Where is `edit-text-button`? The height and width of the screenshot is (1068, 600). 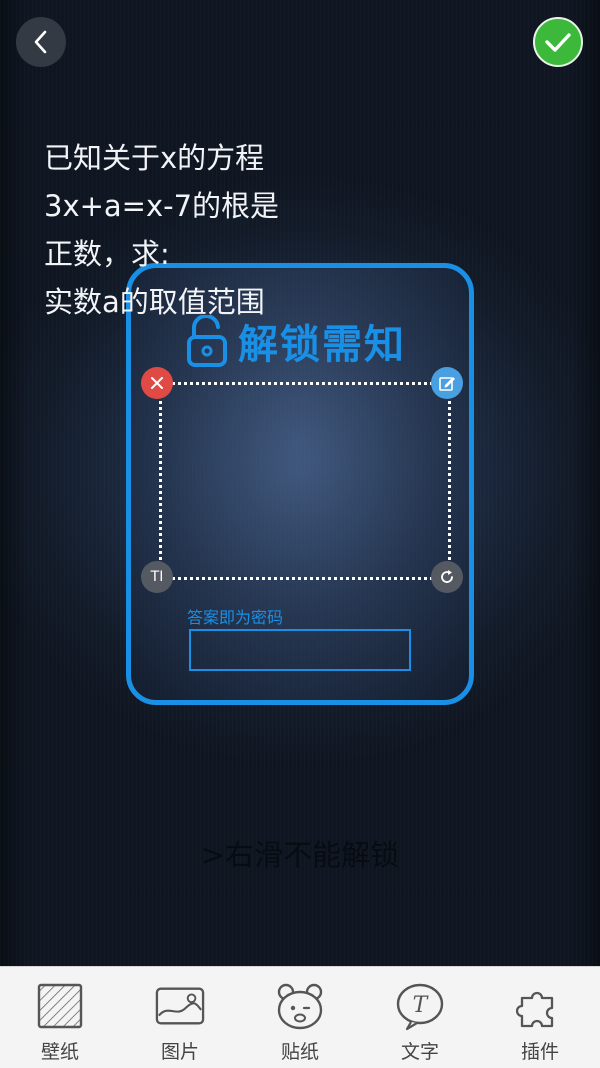 edit-text-button is located at coordinates (447, 383).